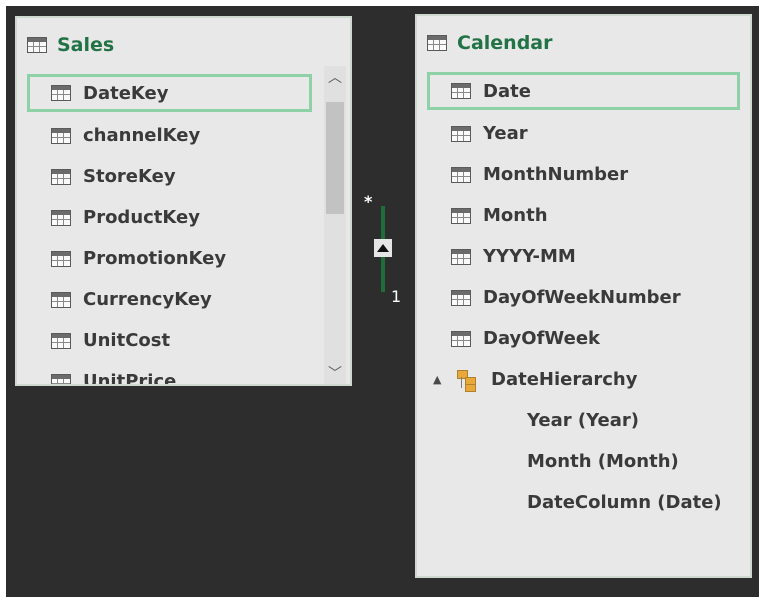  Describe the element at coordinates (142, 135) in the screenshot. I see `field-label: channelKey` at that location.